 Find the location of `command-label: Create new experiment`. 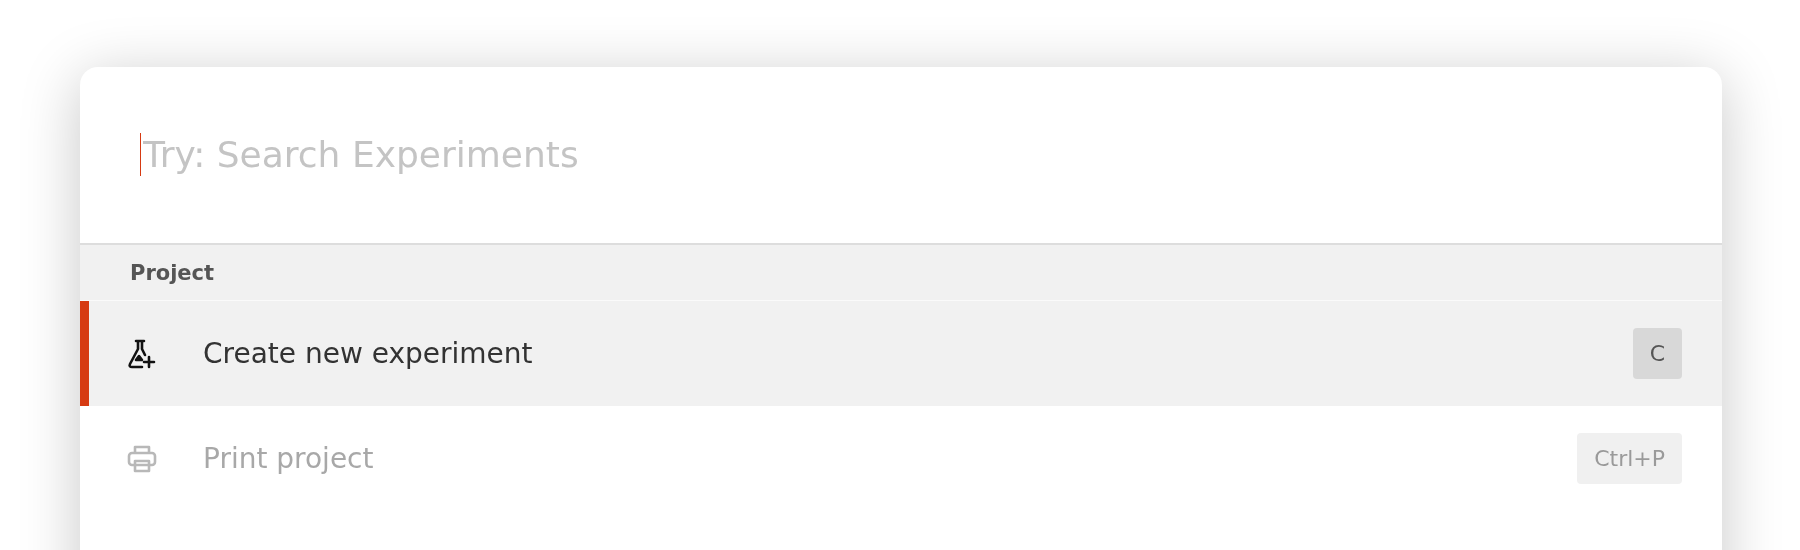

command-label: Create new experiment is located at coordinates (368, 353).